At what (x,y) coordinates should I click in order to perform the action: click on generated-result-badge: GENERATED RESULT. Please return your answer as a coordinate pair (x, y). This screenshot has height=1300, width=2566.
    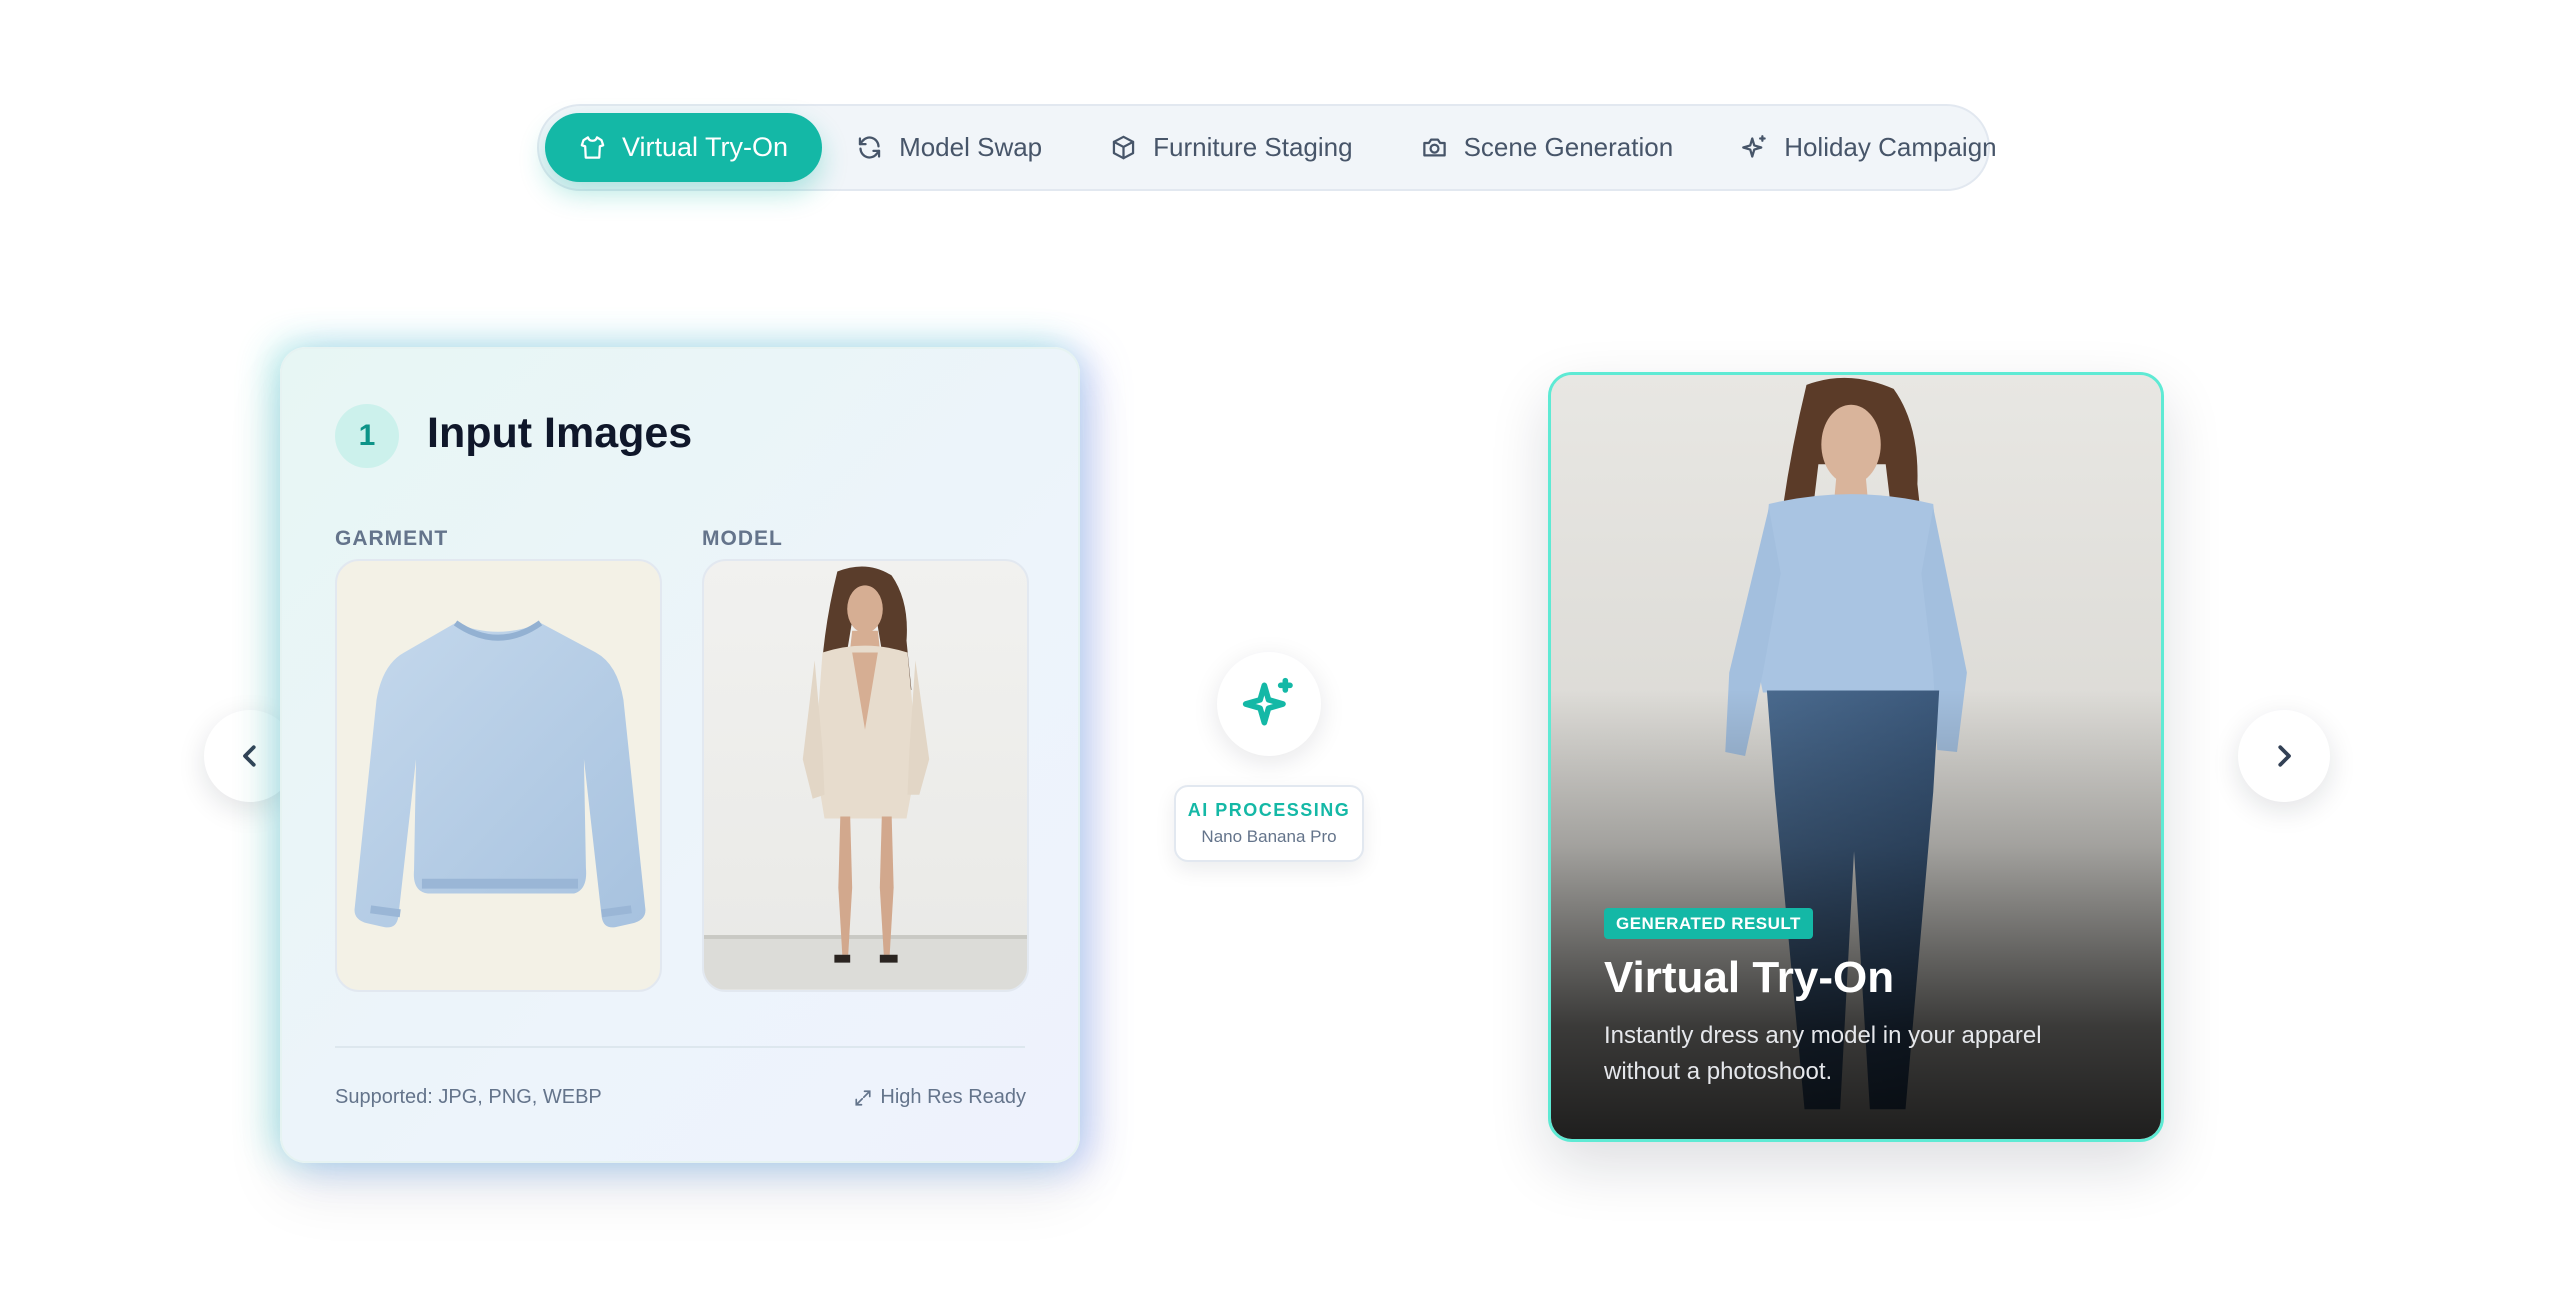
    Looking at the image, I should click on (1708, 923).